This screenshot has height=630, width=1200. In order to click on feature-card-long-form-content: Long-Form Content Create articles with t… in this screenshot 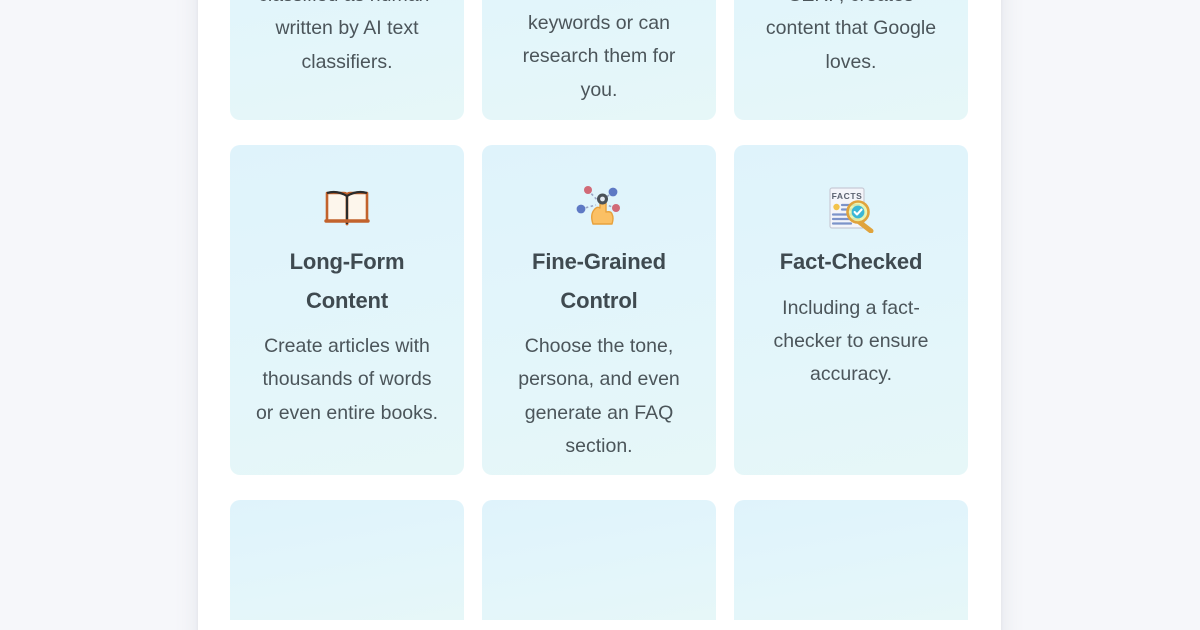, I will do `click(347, 310)`.